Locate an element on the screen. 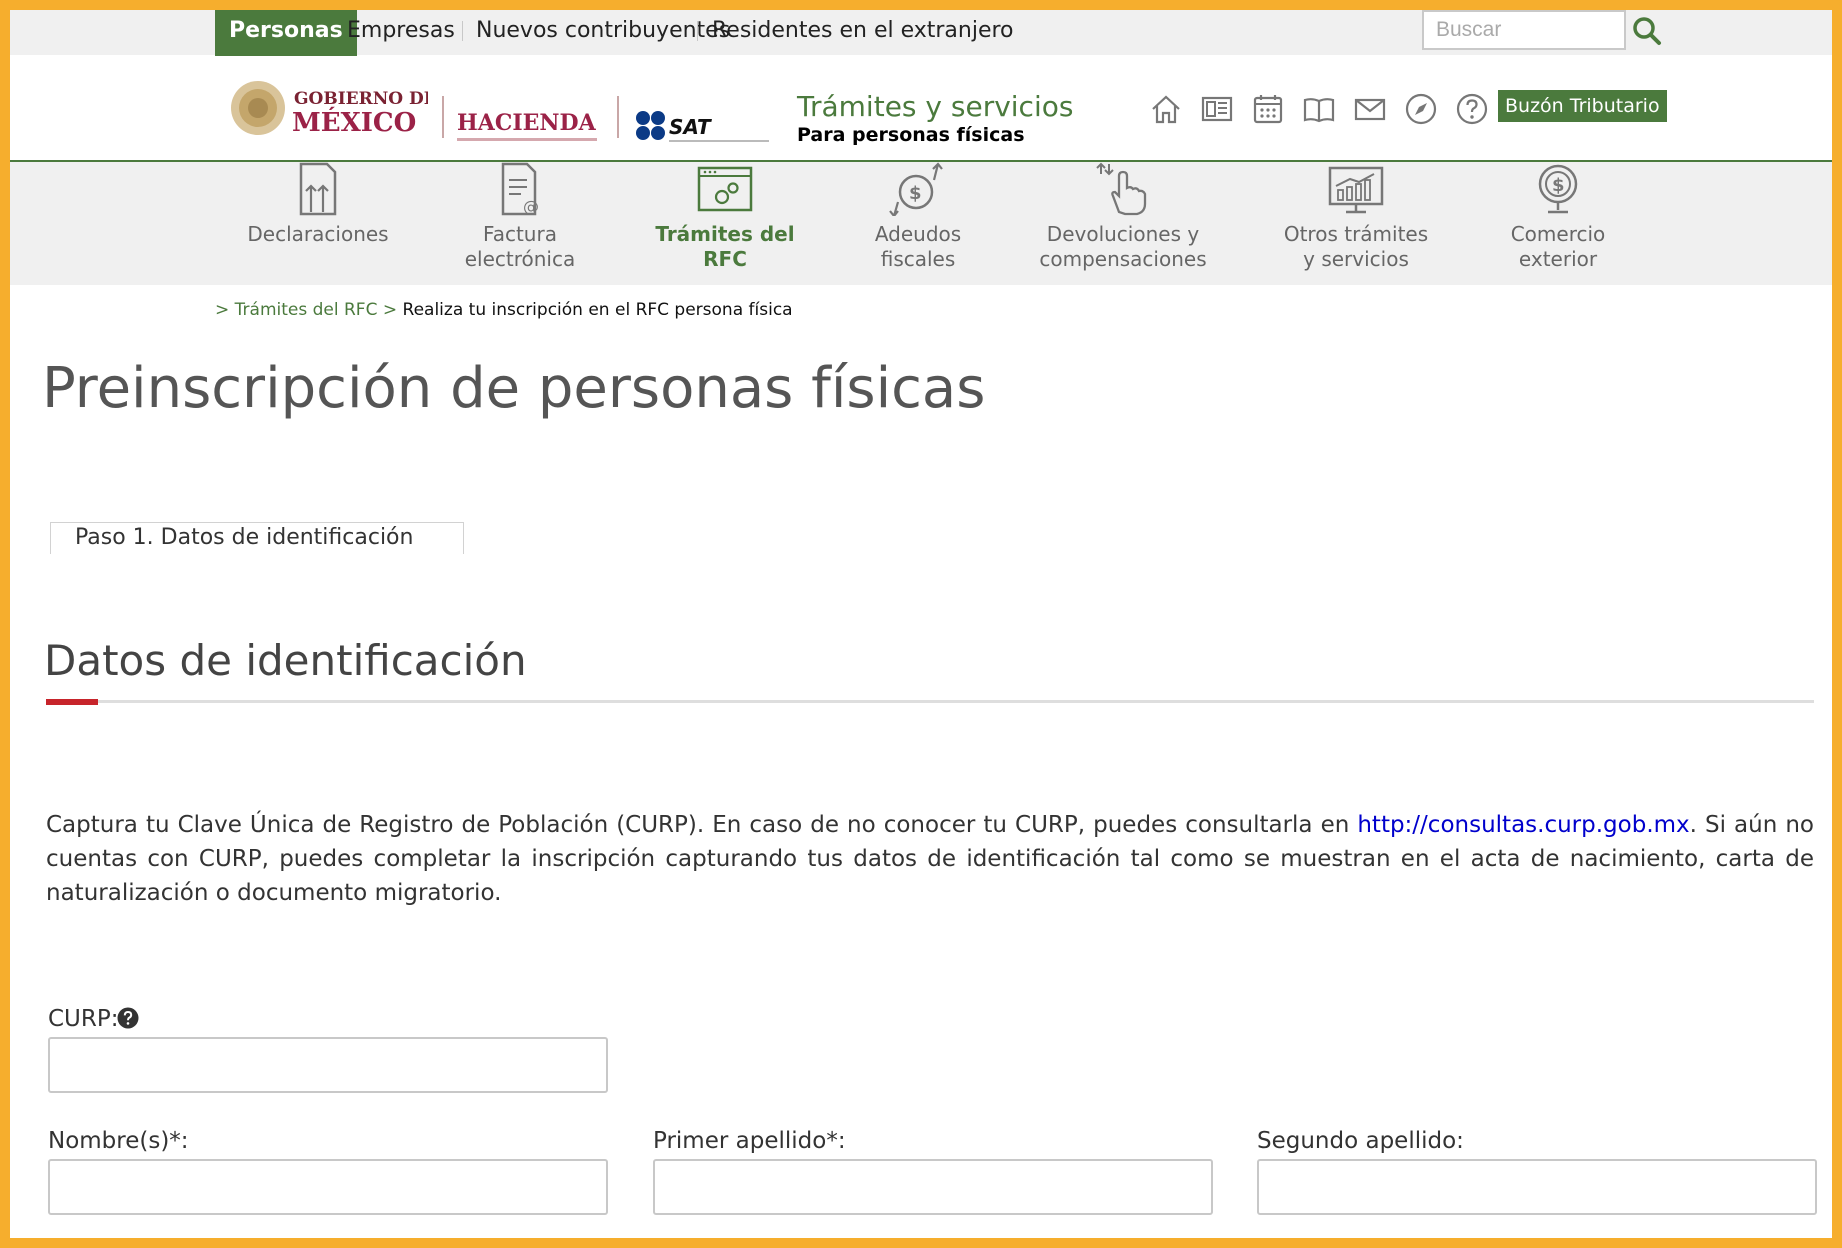 The width and height of the screenshot is (1842, 1248). devoluciones-icon is located at coordinates (1121, 189).